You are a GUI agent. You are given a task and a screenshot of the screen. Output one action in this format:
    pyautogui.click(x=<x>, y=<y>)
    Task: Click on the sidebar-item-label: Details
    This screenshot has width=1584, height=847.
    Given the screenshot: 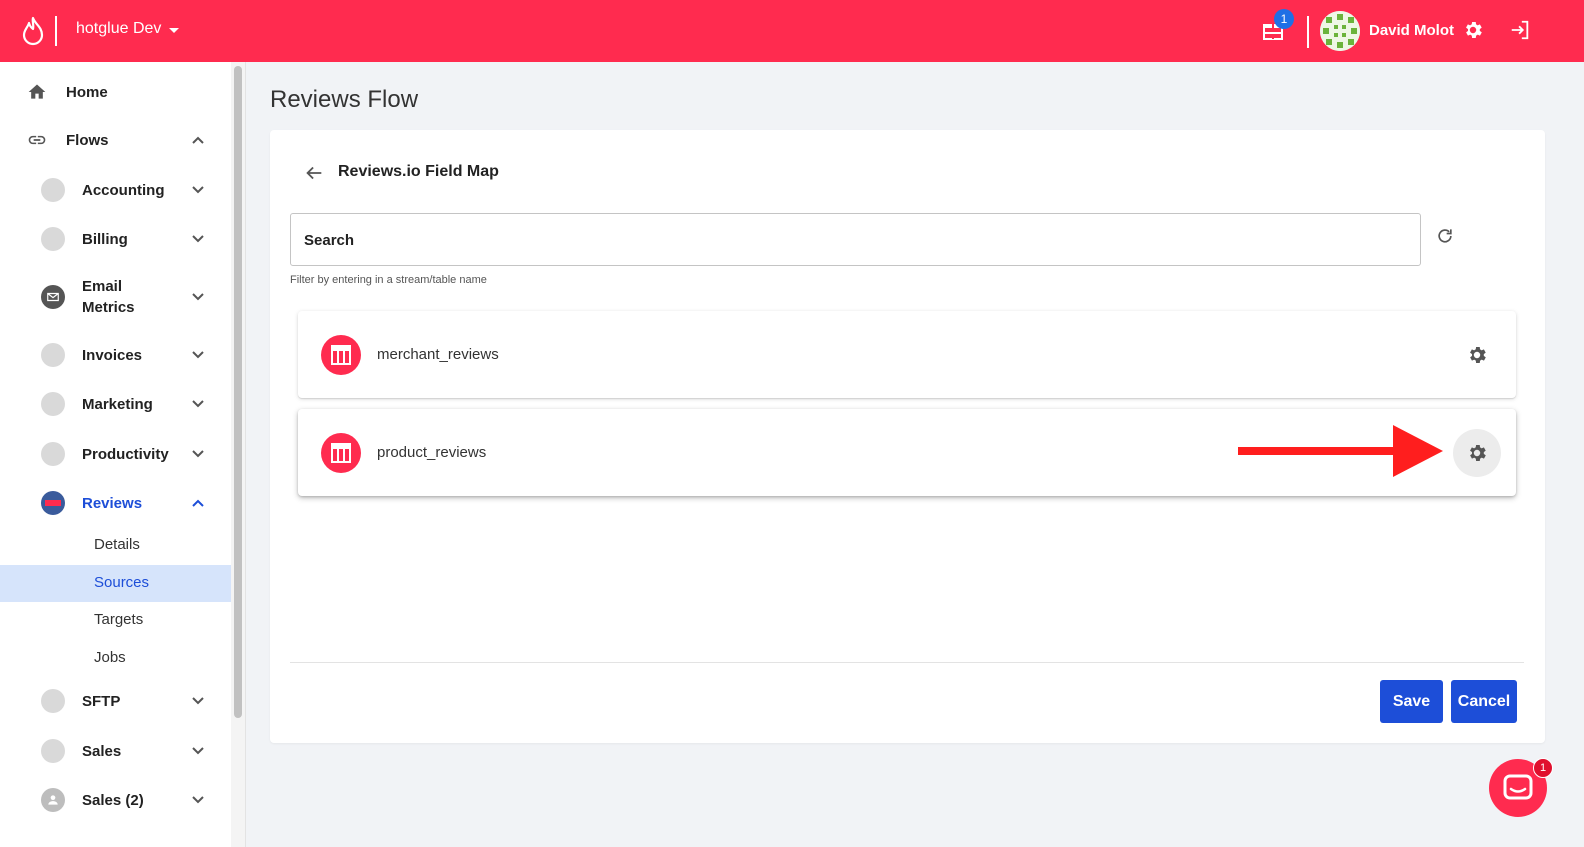 What is the action you would take?
    pyautogui.click(x=117, y=544)
    